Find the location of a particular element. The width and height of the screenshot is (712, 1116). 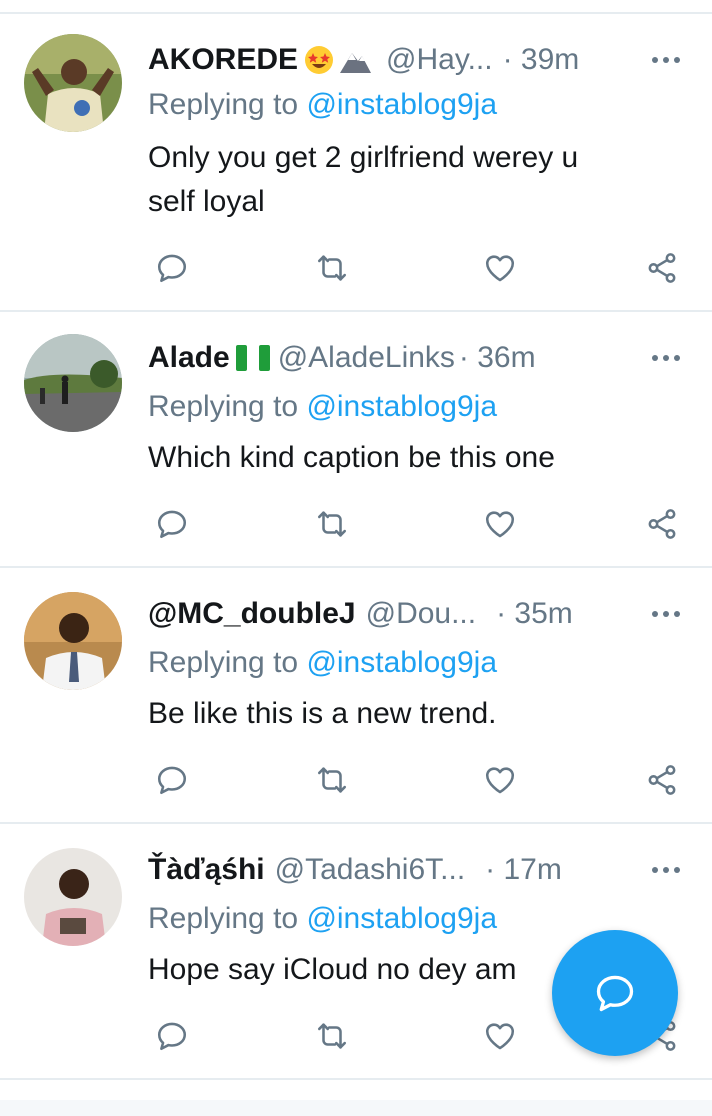

tweet-header: @MC_doubleJ @Dou... · 35m is located at coordinates (415, 614).